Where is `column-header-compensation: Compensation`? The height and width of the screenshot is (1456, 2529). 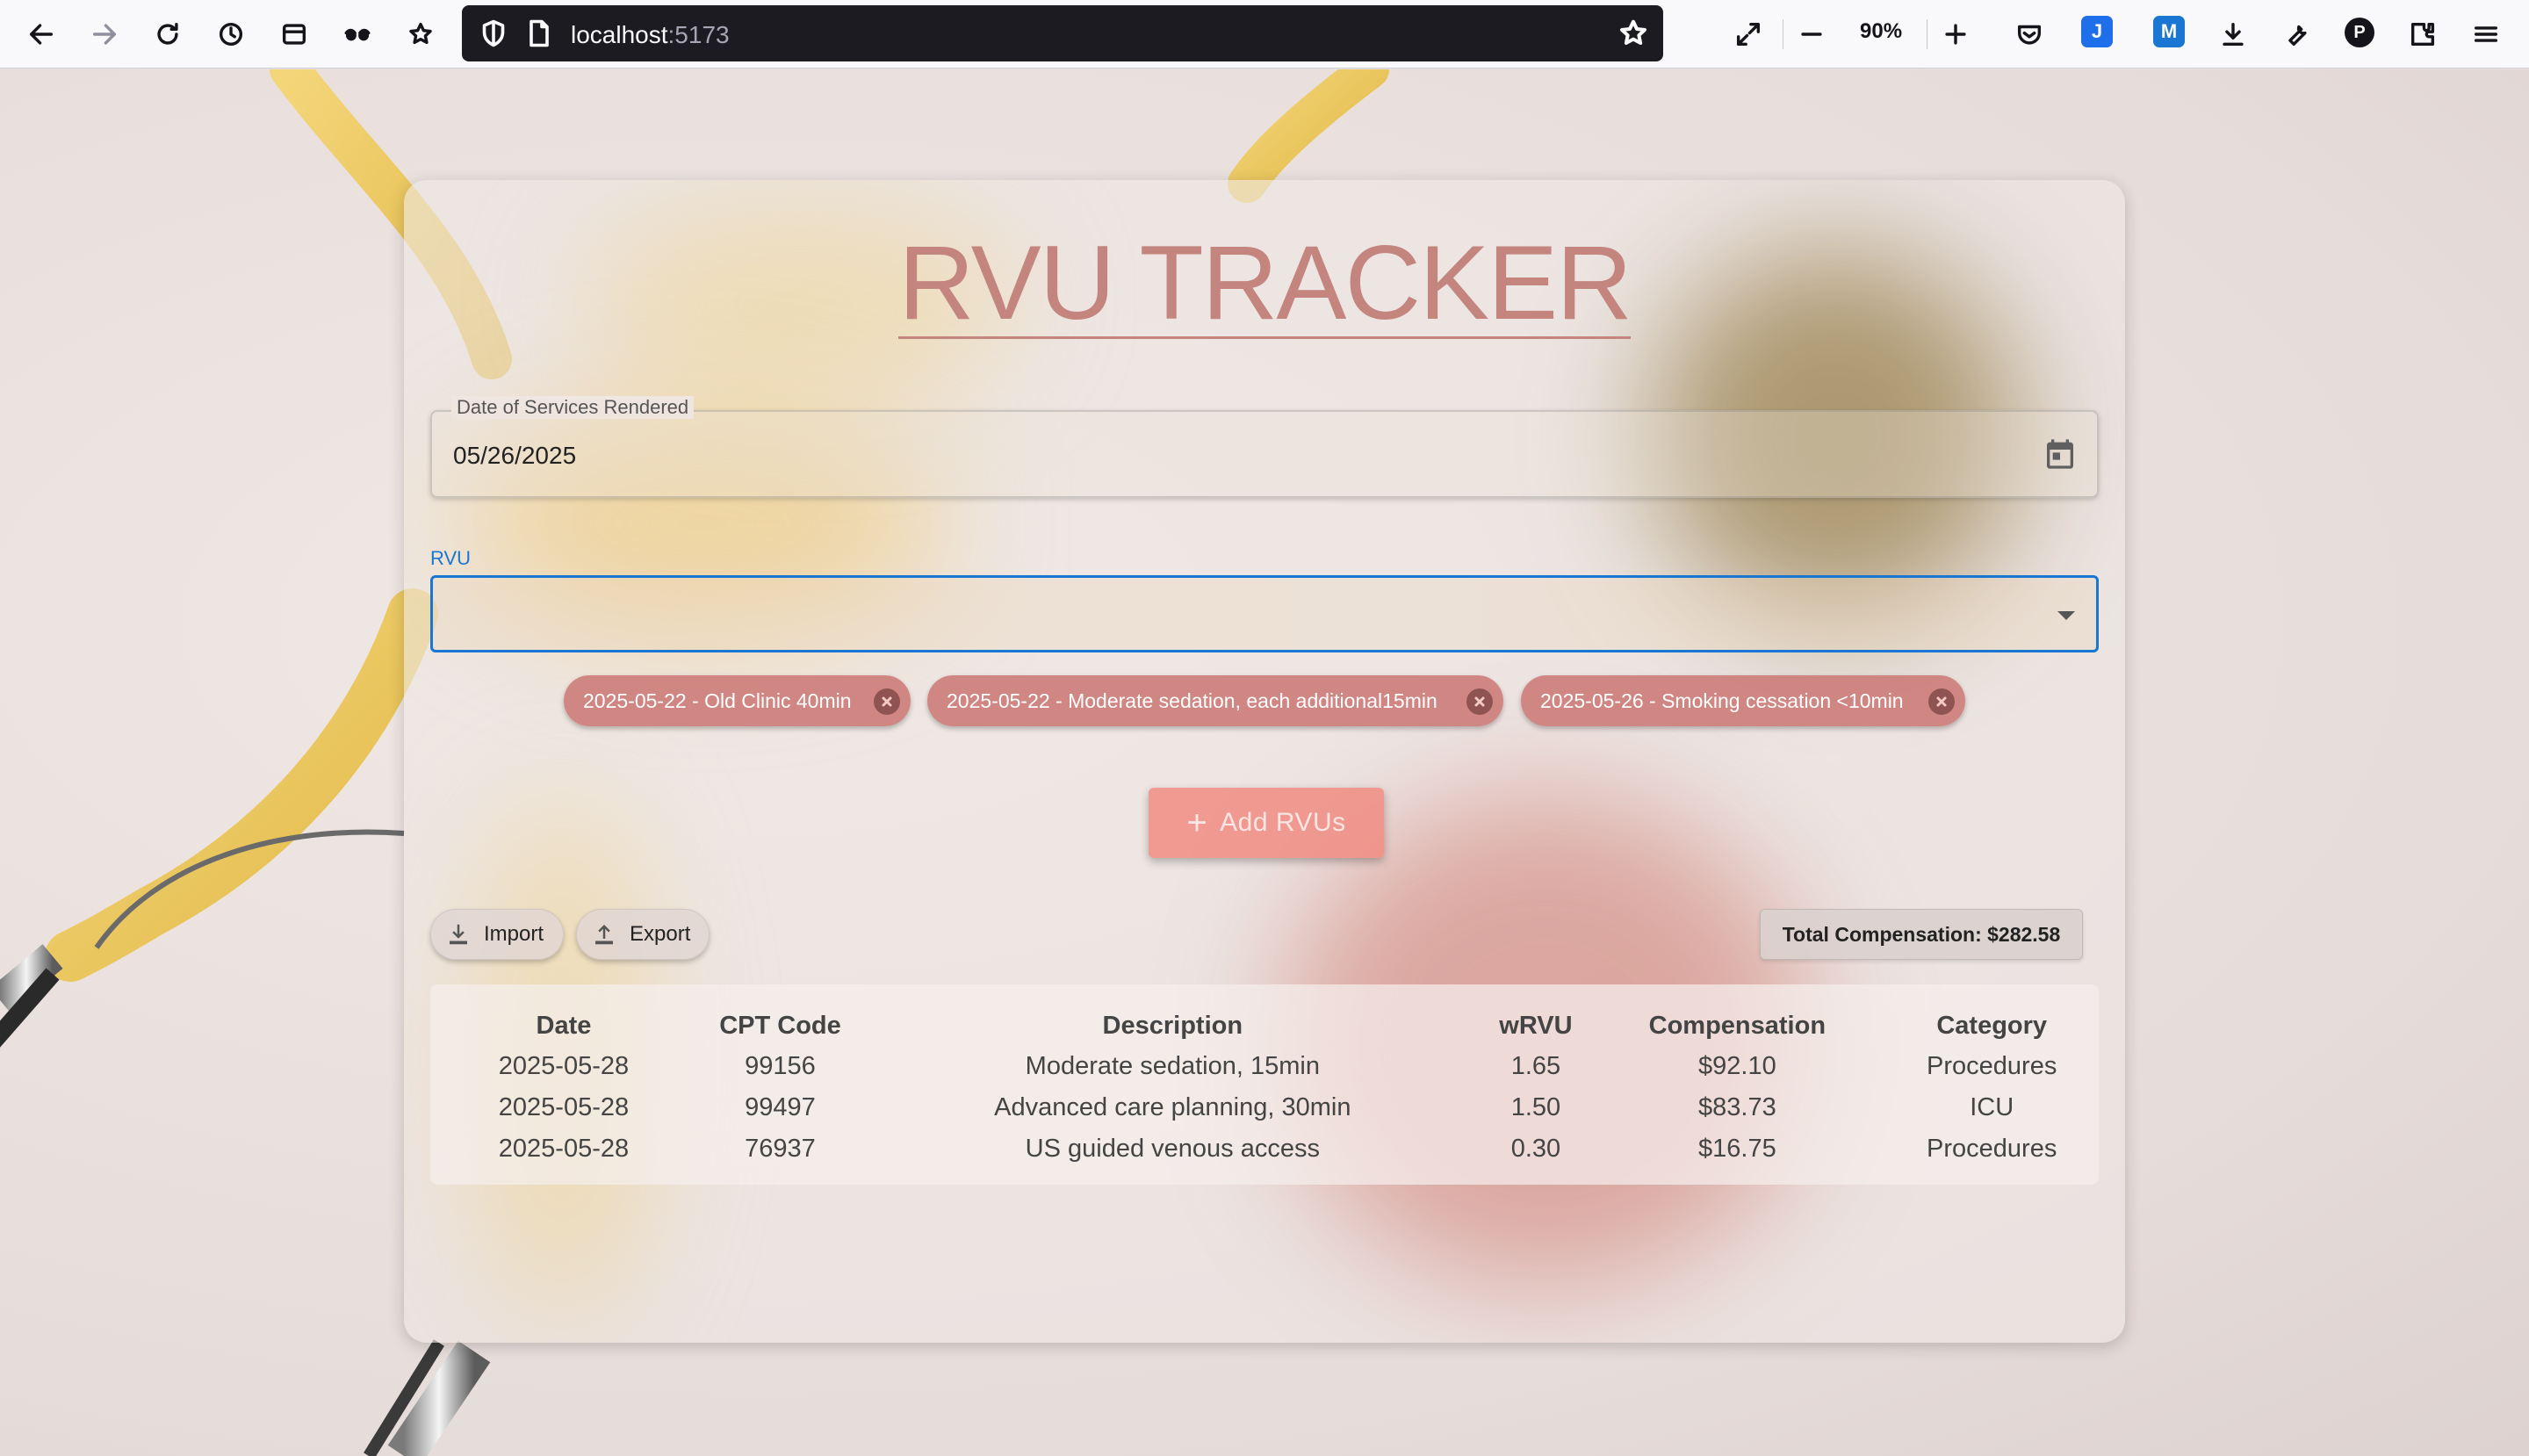 column-header-compensation: Compensation is located at coordinates (1737, 1026).